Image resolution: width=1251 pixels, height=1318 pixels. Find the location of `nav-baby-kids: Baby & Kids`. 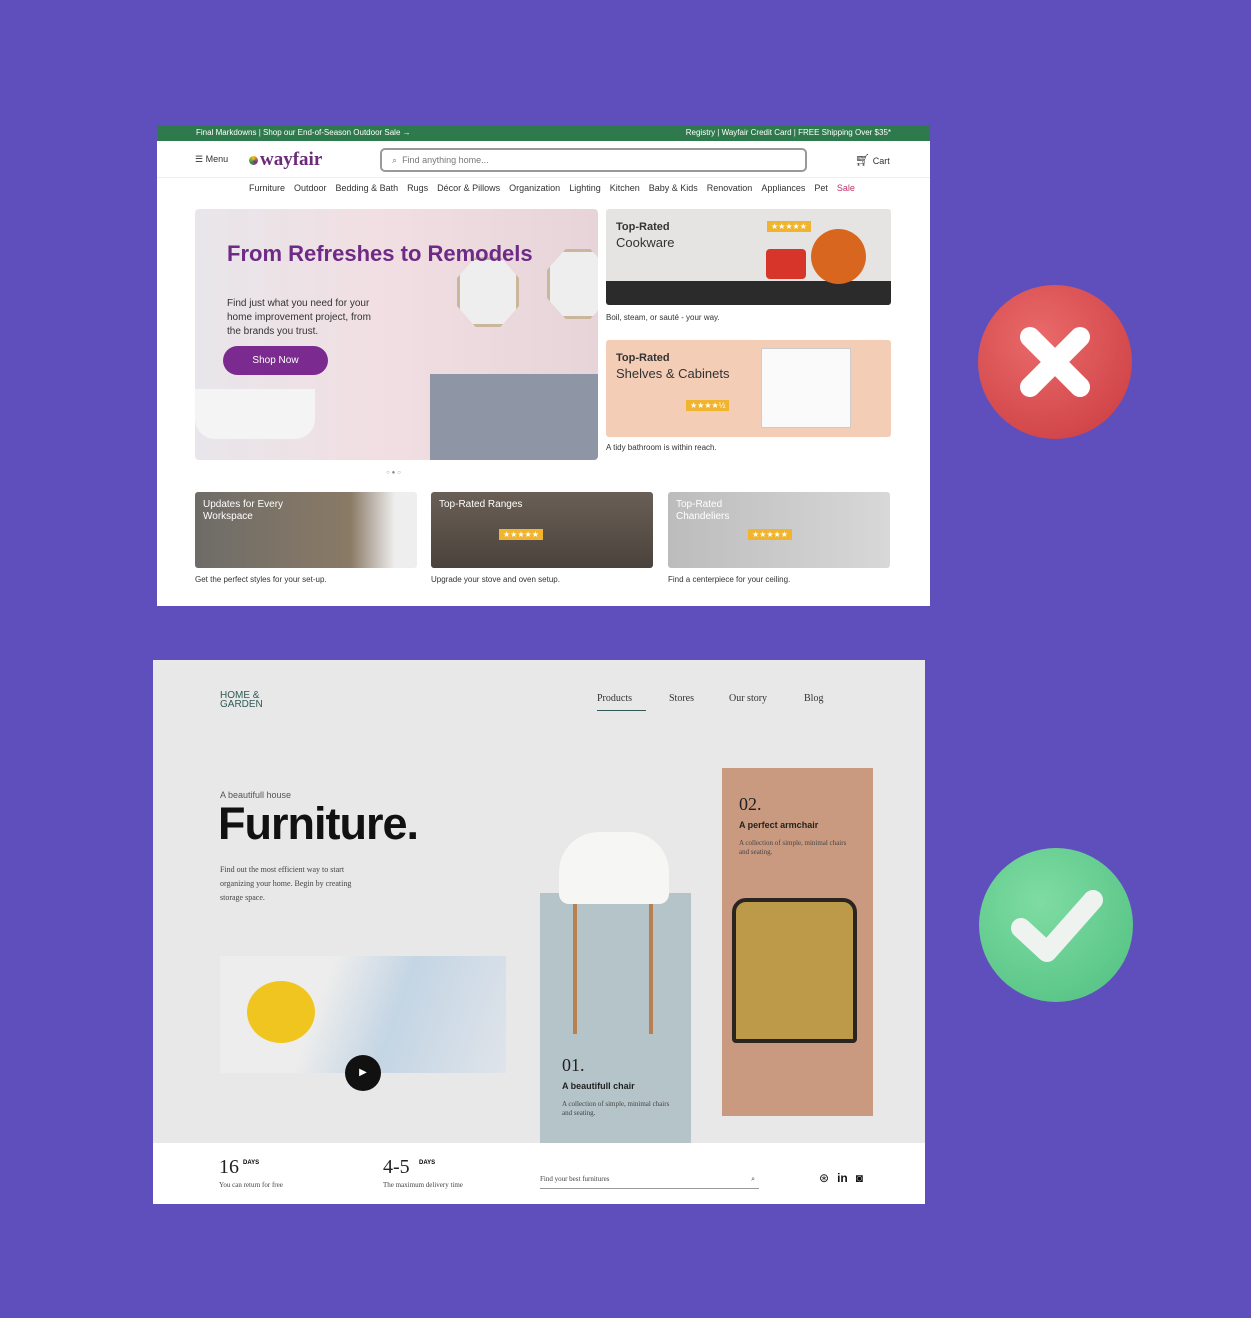

nav-baby-kids: Baby & Kids is located at coordinates (673, 188).